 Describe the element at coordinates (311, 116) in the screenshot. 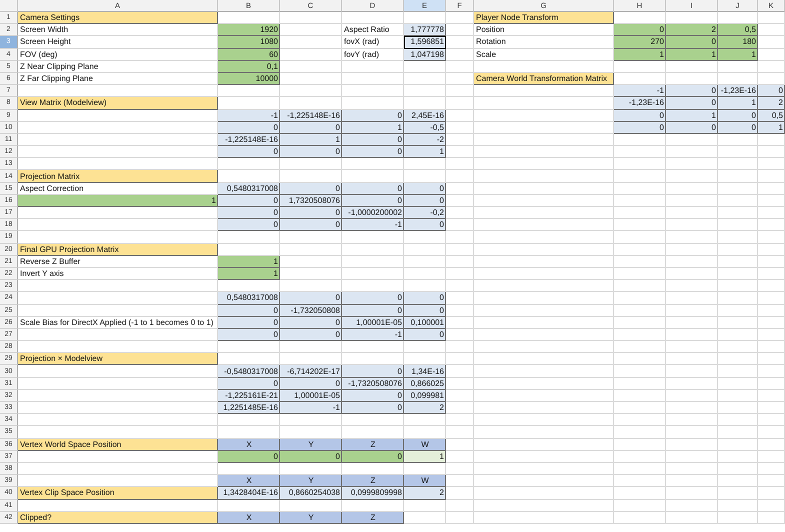

I see `table-cell: -1,225148E-16` at that location.